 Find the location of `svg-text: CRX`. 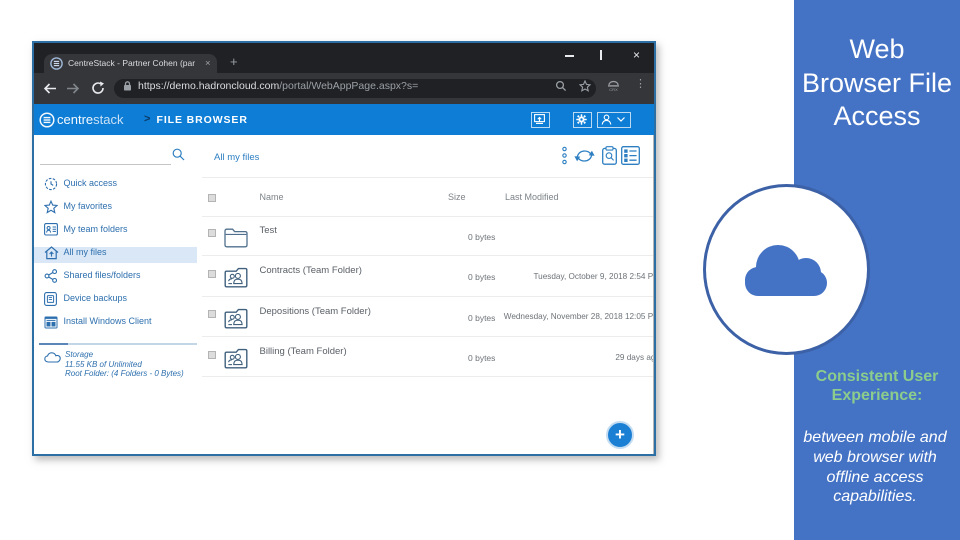

svg-text: CRX is located at coordinates (613, 89).